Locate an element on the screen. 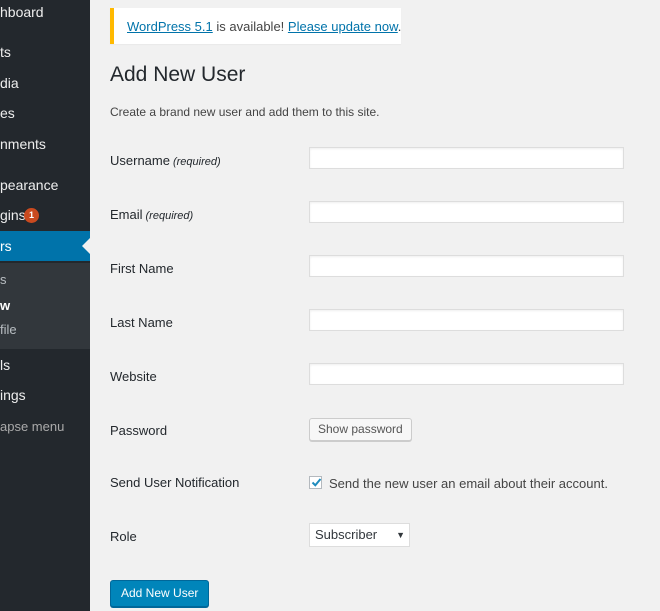 The width and height of the screenshot is (660, 611). plugin-update-badge: 1 is located at coordinates (31, 215).